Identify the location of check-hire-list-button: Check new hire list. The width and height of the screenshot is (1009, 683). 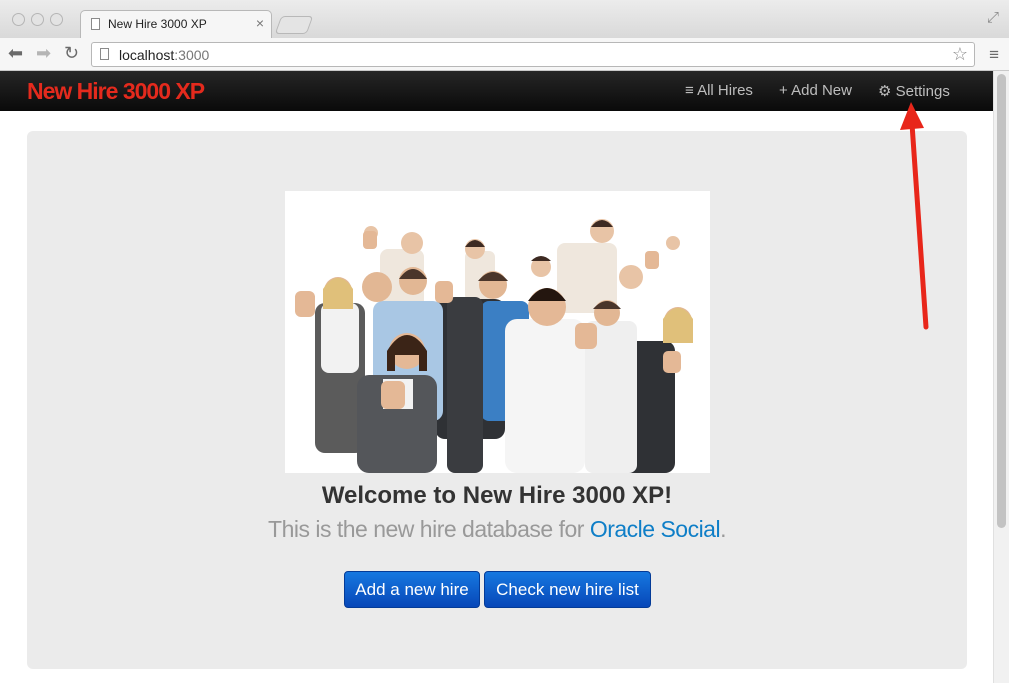
(567, 589).